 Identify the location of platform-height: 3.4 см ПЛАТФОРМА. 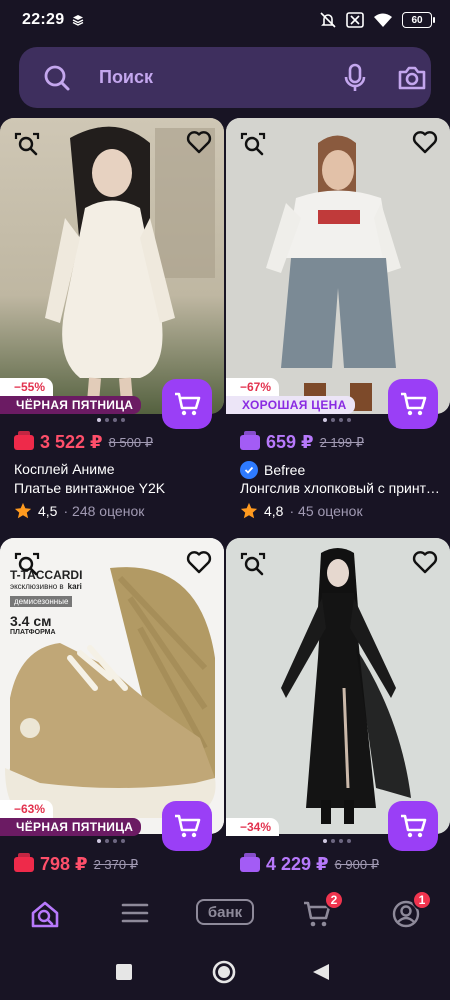
(70, 624).